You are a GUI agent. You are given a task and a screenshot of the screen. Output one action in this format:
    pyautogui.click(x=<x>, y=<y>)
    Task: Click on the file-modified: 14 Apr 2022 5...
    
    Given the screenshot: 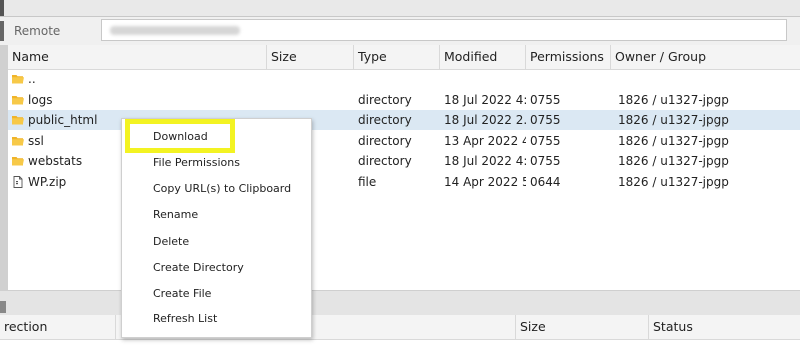 What is the action you would take?
    pyautogui.click(x=485, y=181)
    